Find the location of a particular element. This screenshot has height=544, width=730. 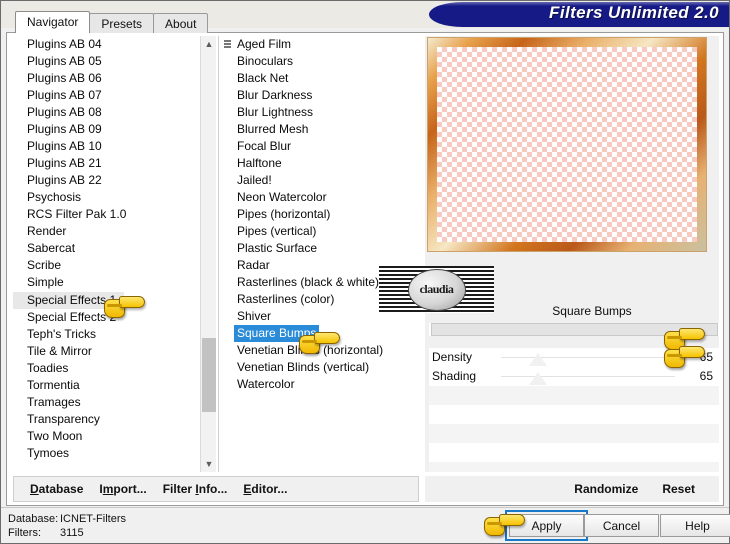

preview-checkerboard is located at coordinates (567, 144).